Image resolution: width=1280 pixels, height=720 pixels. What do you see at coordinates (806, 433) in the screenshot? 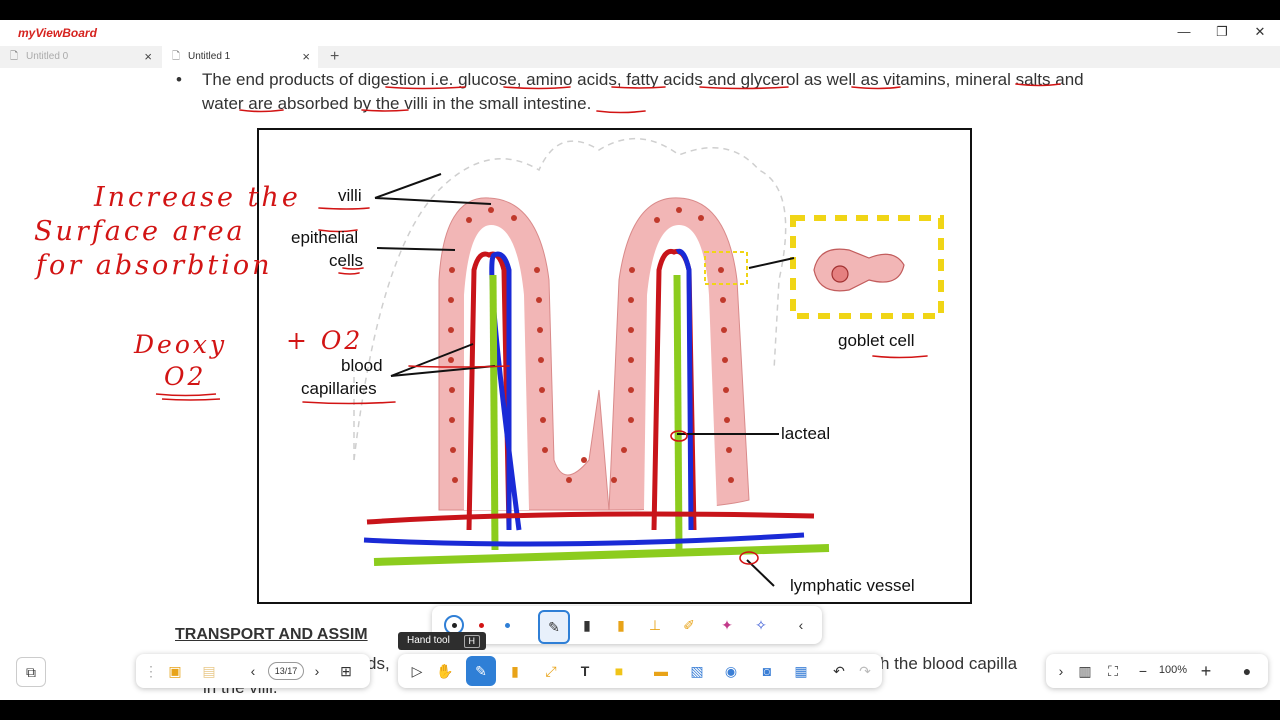
I see `label-lacteal: lacteal` at bounding box center [806, 433].